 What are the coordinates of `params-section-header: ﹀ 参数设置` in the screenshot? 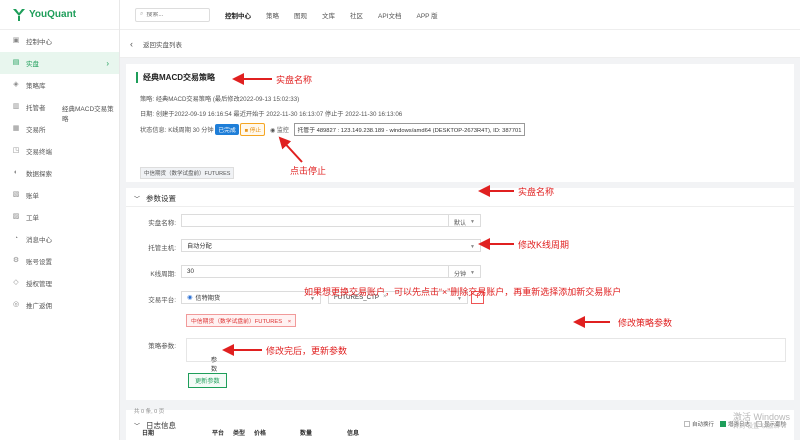 It's located at (155, 198).